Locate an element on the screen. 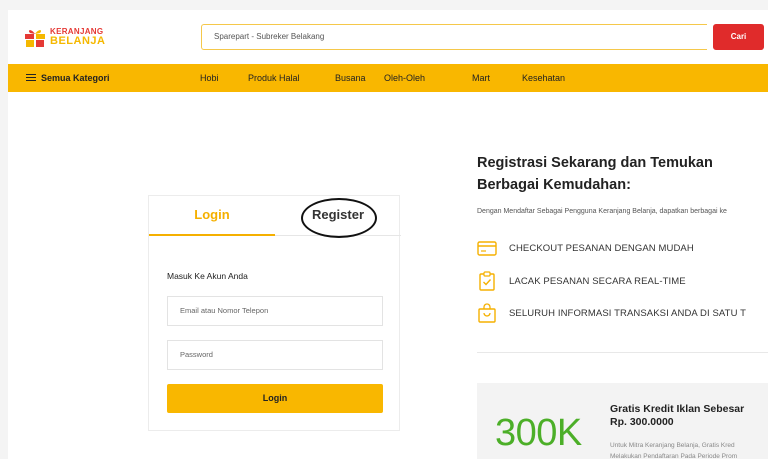 The image size is (768, 459). hamburger-icon is located at coordinates (31, 77).